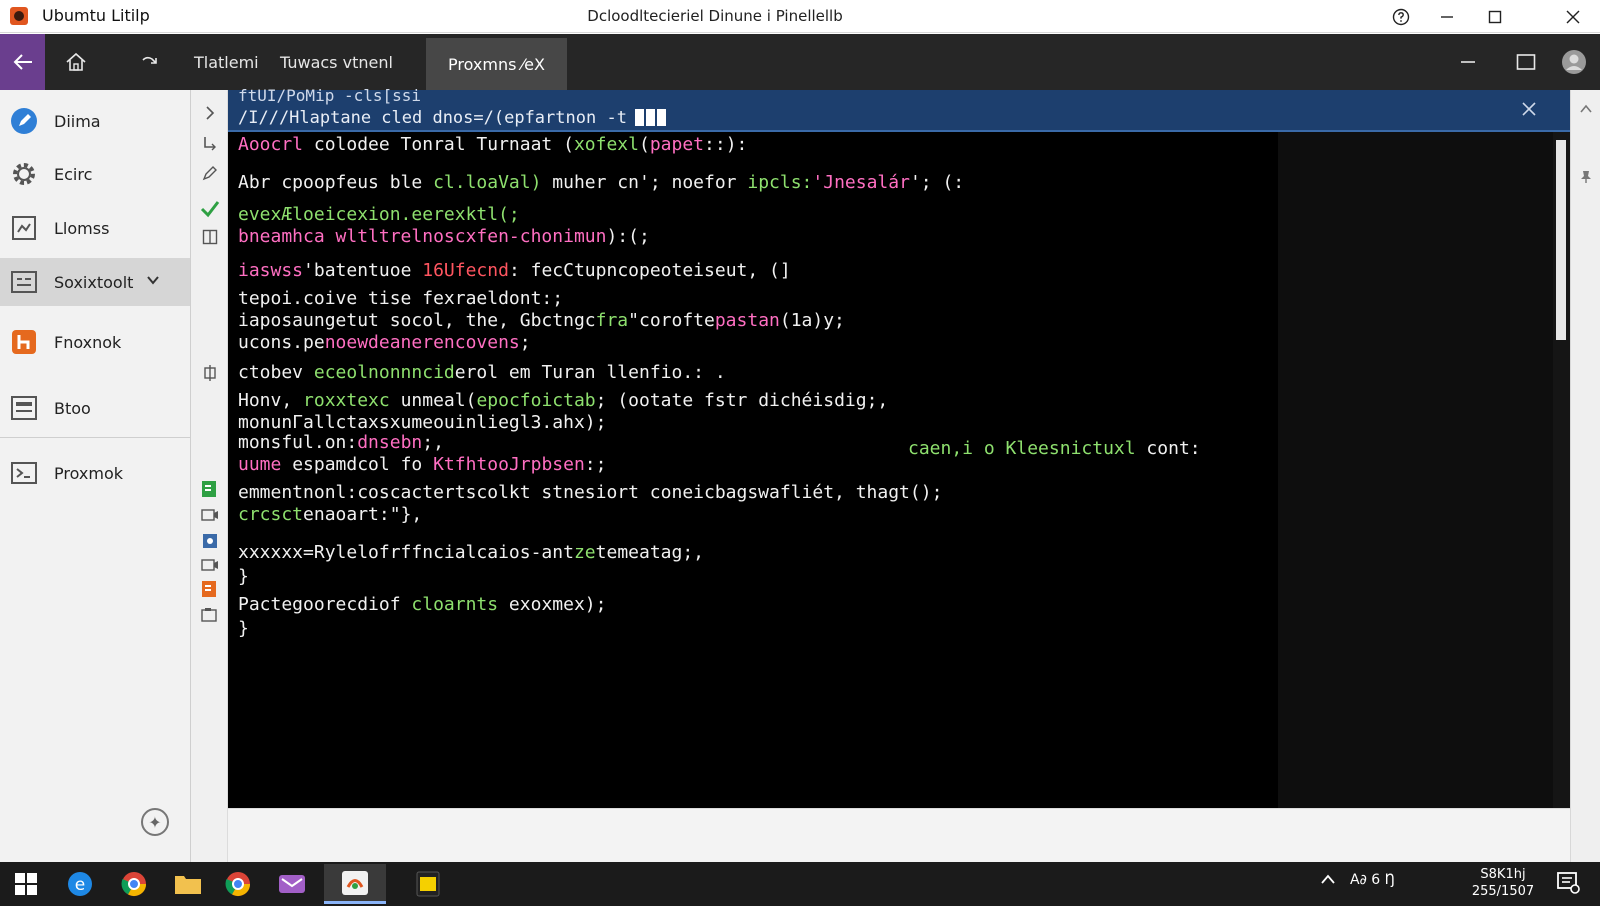 The width and height of the screenshot is (1600, 906). I want to click on tray-icons: A∂ 6 Ŋ, so click(1372, 880).